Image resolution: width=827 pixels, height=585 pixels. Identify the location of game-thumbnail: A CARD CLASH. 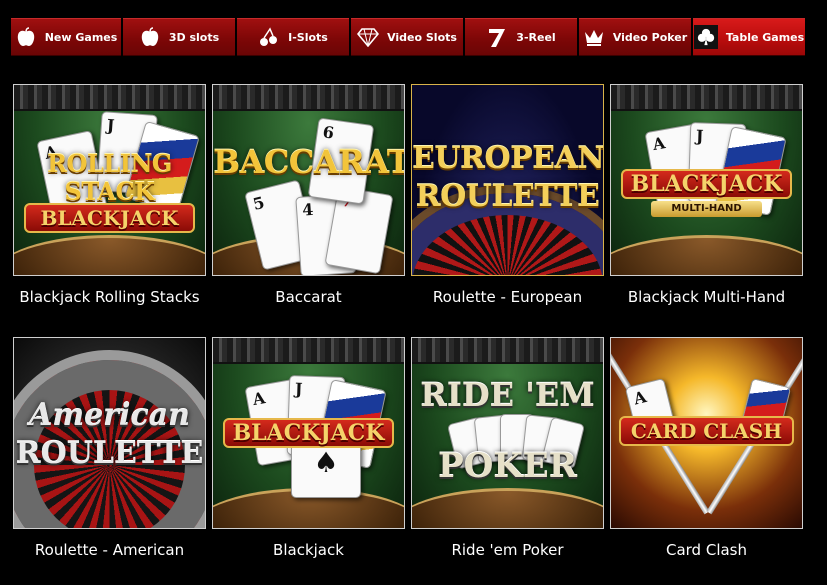
(706, 433).